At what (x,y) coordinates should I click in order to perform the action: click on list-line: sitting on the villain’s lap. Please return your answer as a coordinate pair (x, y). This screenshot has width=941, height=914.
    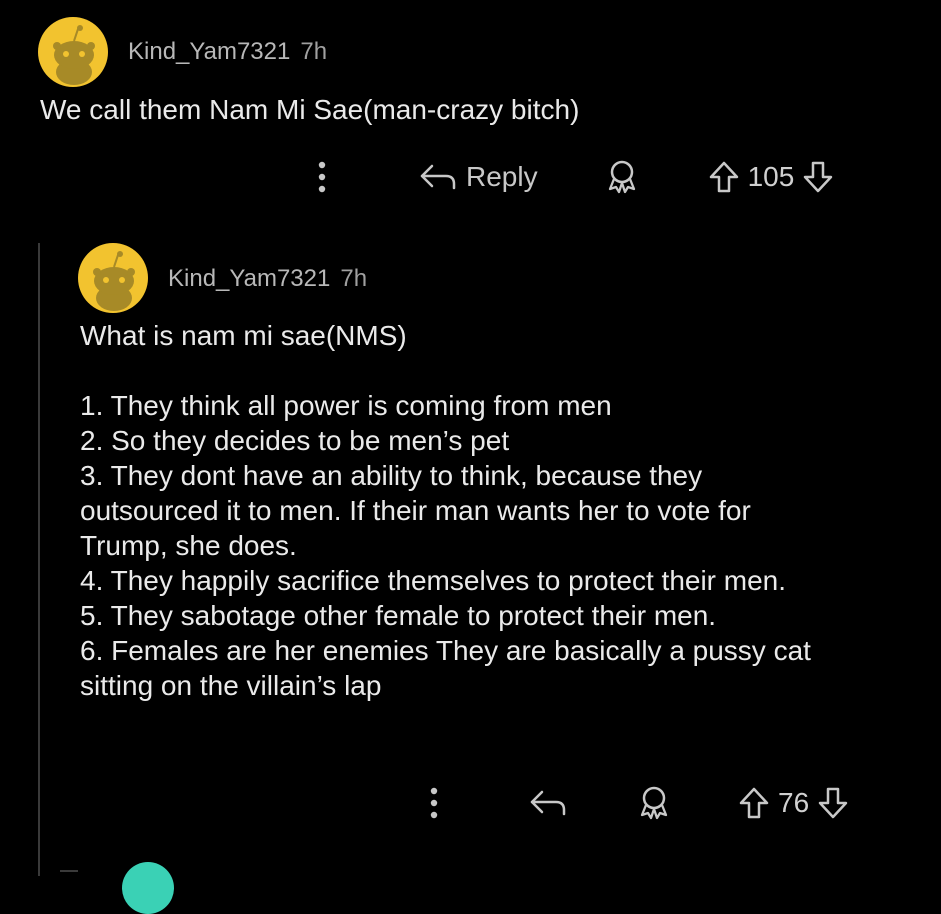
    Looking at the image, I should click on (231, 685).